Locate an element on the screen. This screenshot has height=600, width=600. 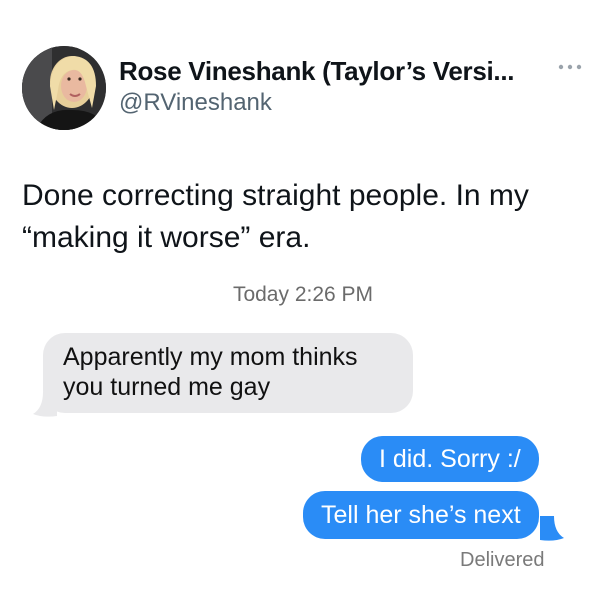
avatar-photo is located at coordinates (64, 88).